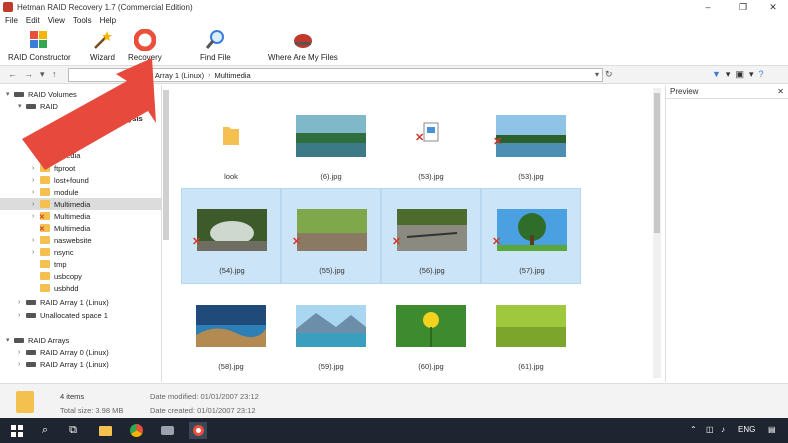 This screenshot has width=788, height=443. I want to click on tree-item-folder: usbcopy, so click(57, 276).